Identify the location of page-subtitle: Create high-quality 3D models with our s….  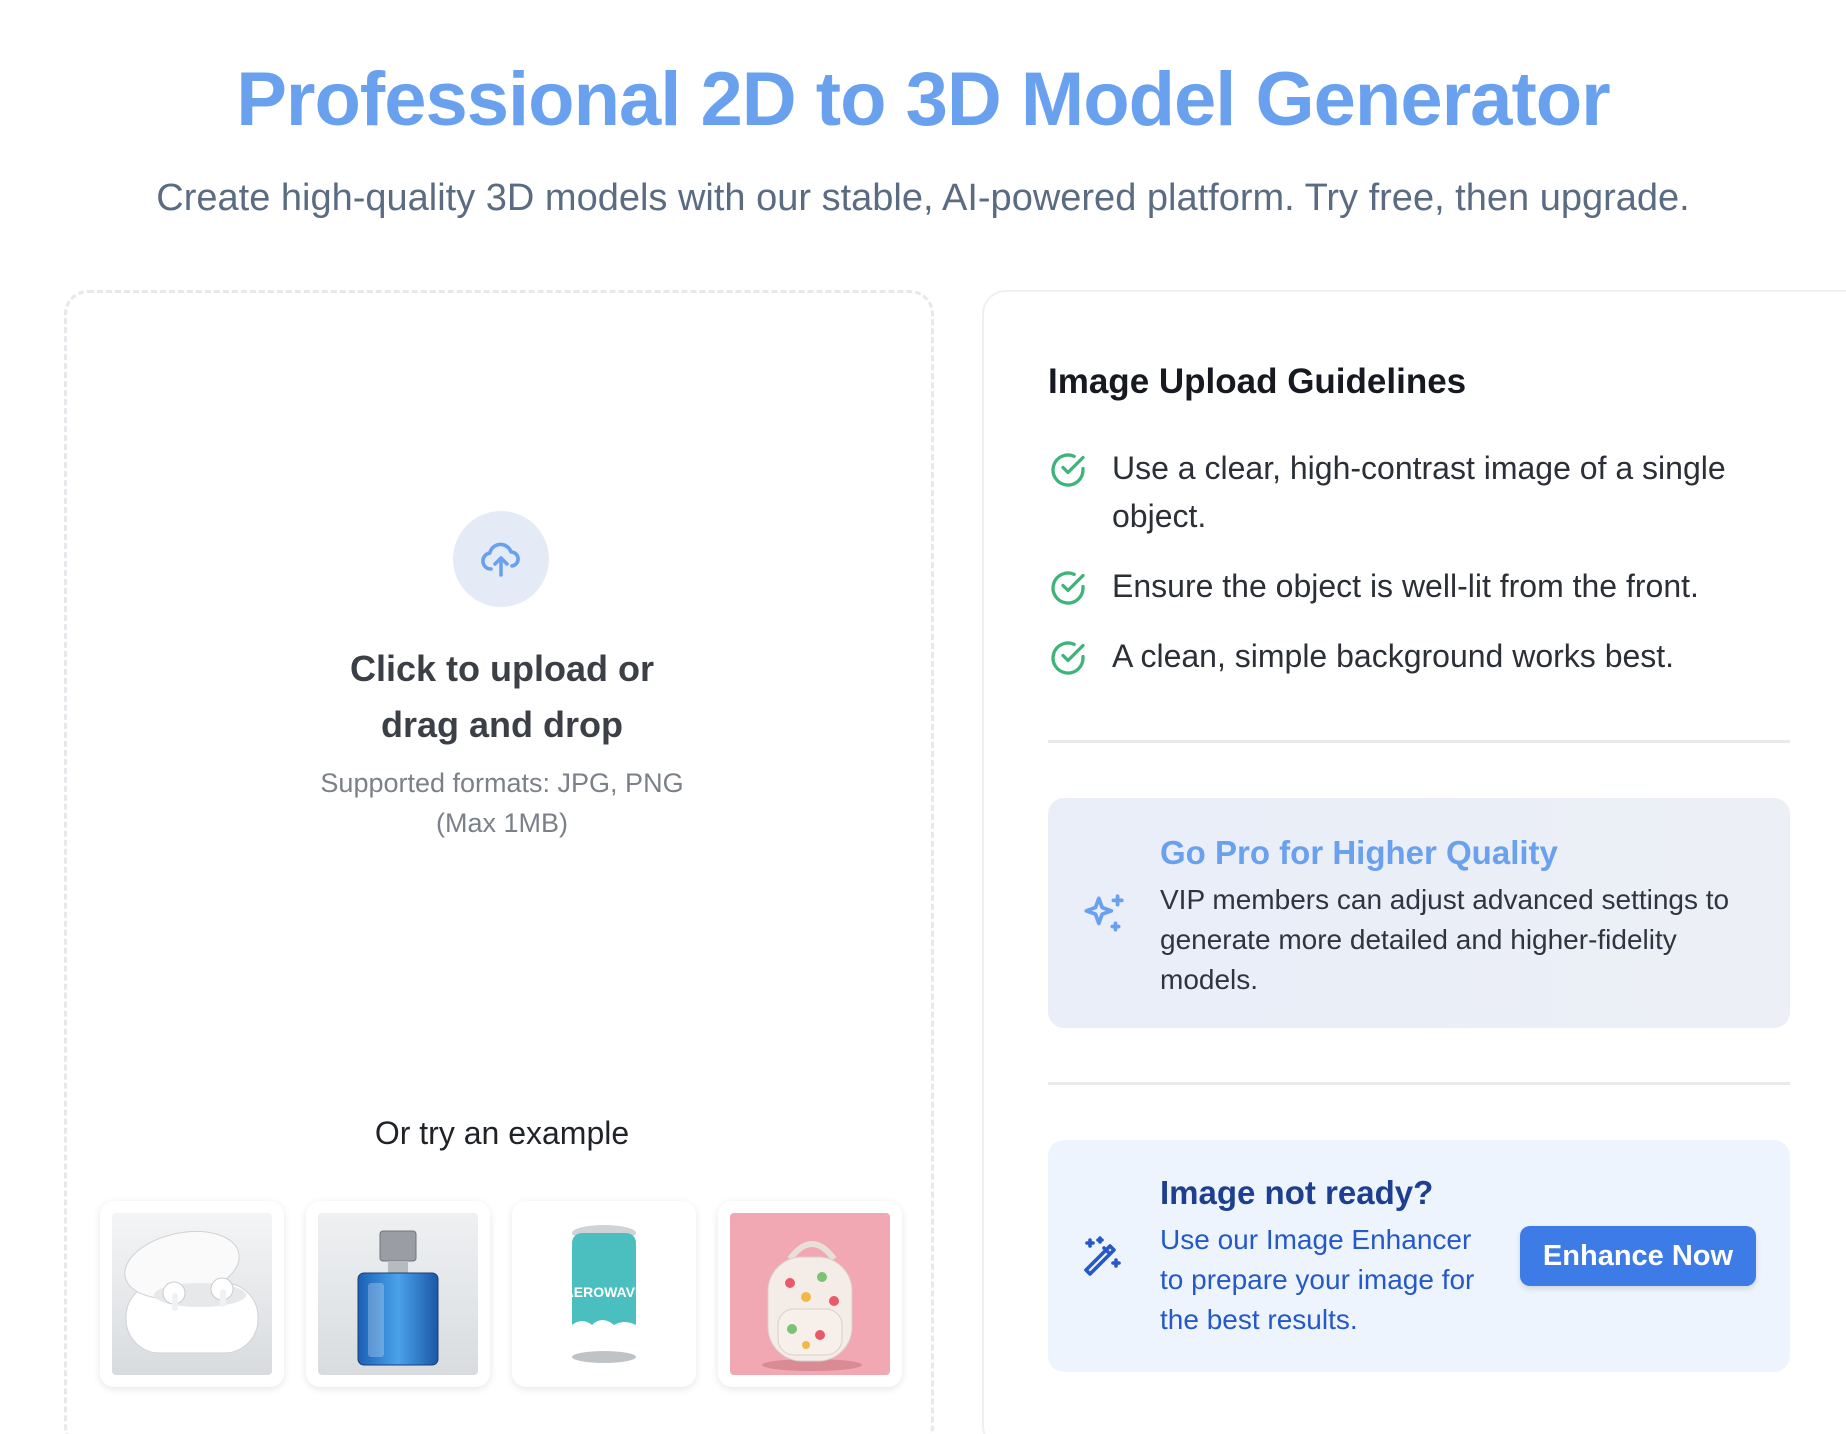
(923, 198).